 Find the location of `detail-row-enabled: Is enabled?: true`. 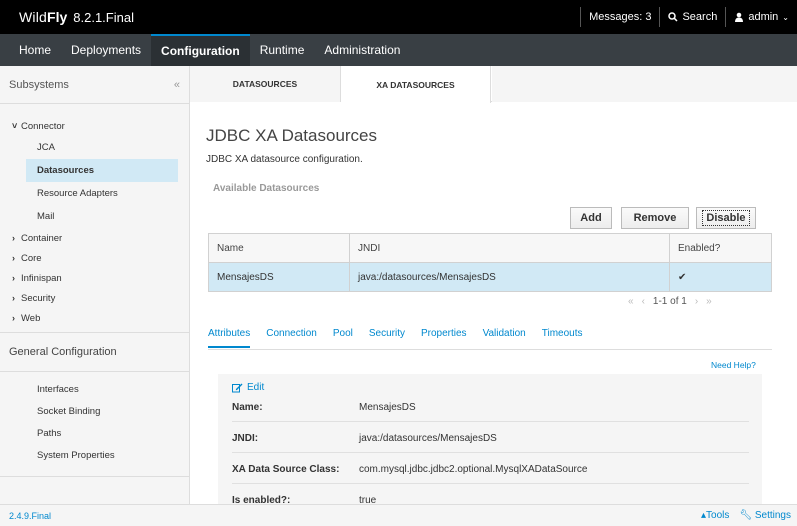

detail-row-enabled: Is enabled?: true is located at coordinates (490, 495).